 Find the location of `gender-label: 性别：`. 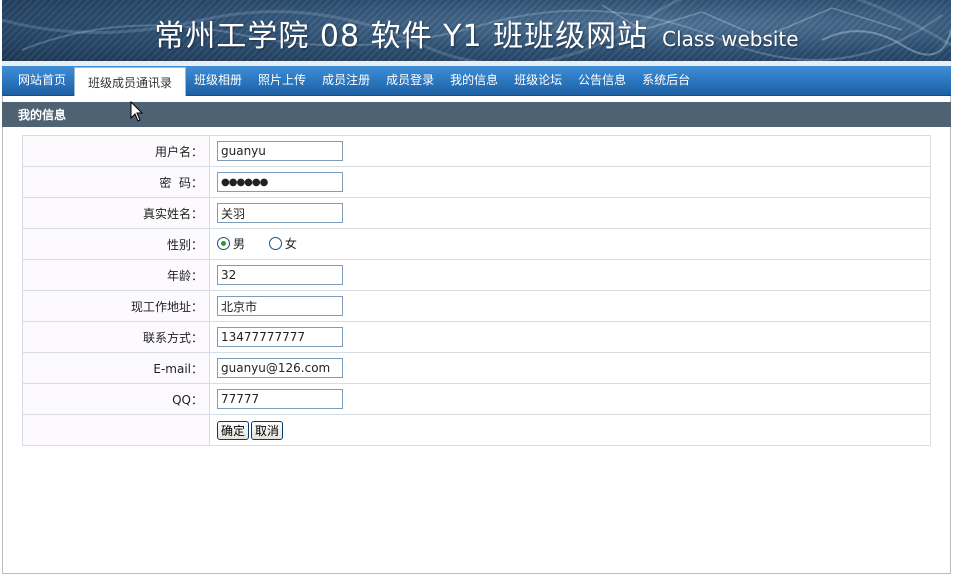

gender-label: 性别： is located at coordinates (116, 244).